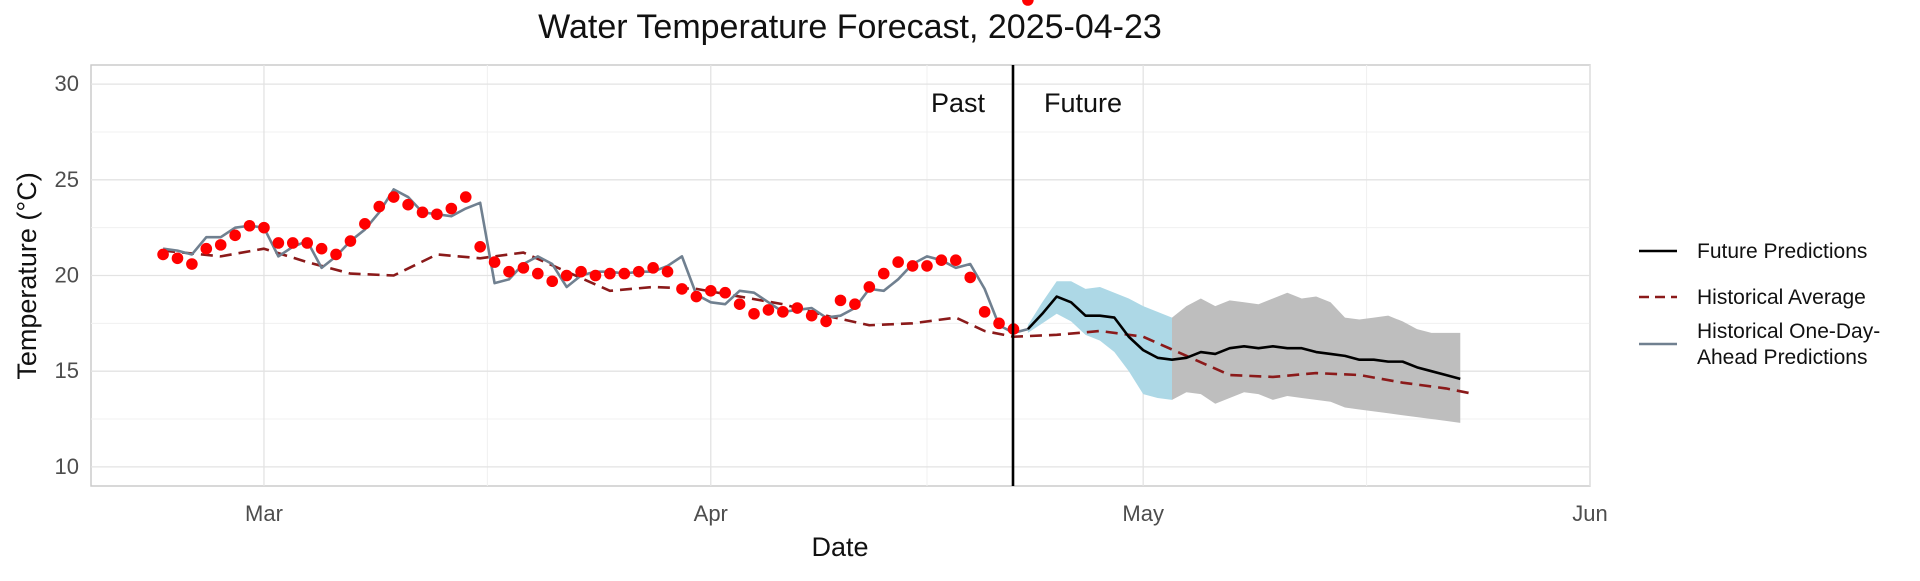 This screenshot has width=1920, height=581. I want to click on legend-item-historical-average: Historical Average, so click(1752, 297).